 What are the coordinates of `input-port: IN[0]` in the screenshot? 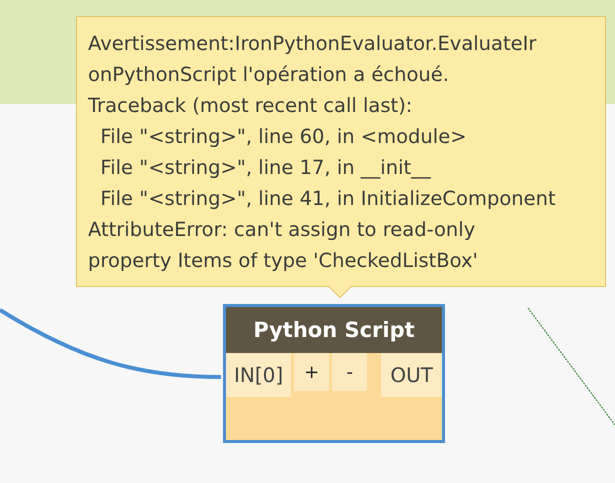 It's located at (259, 375).